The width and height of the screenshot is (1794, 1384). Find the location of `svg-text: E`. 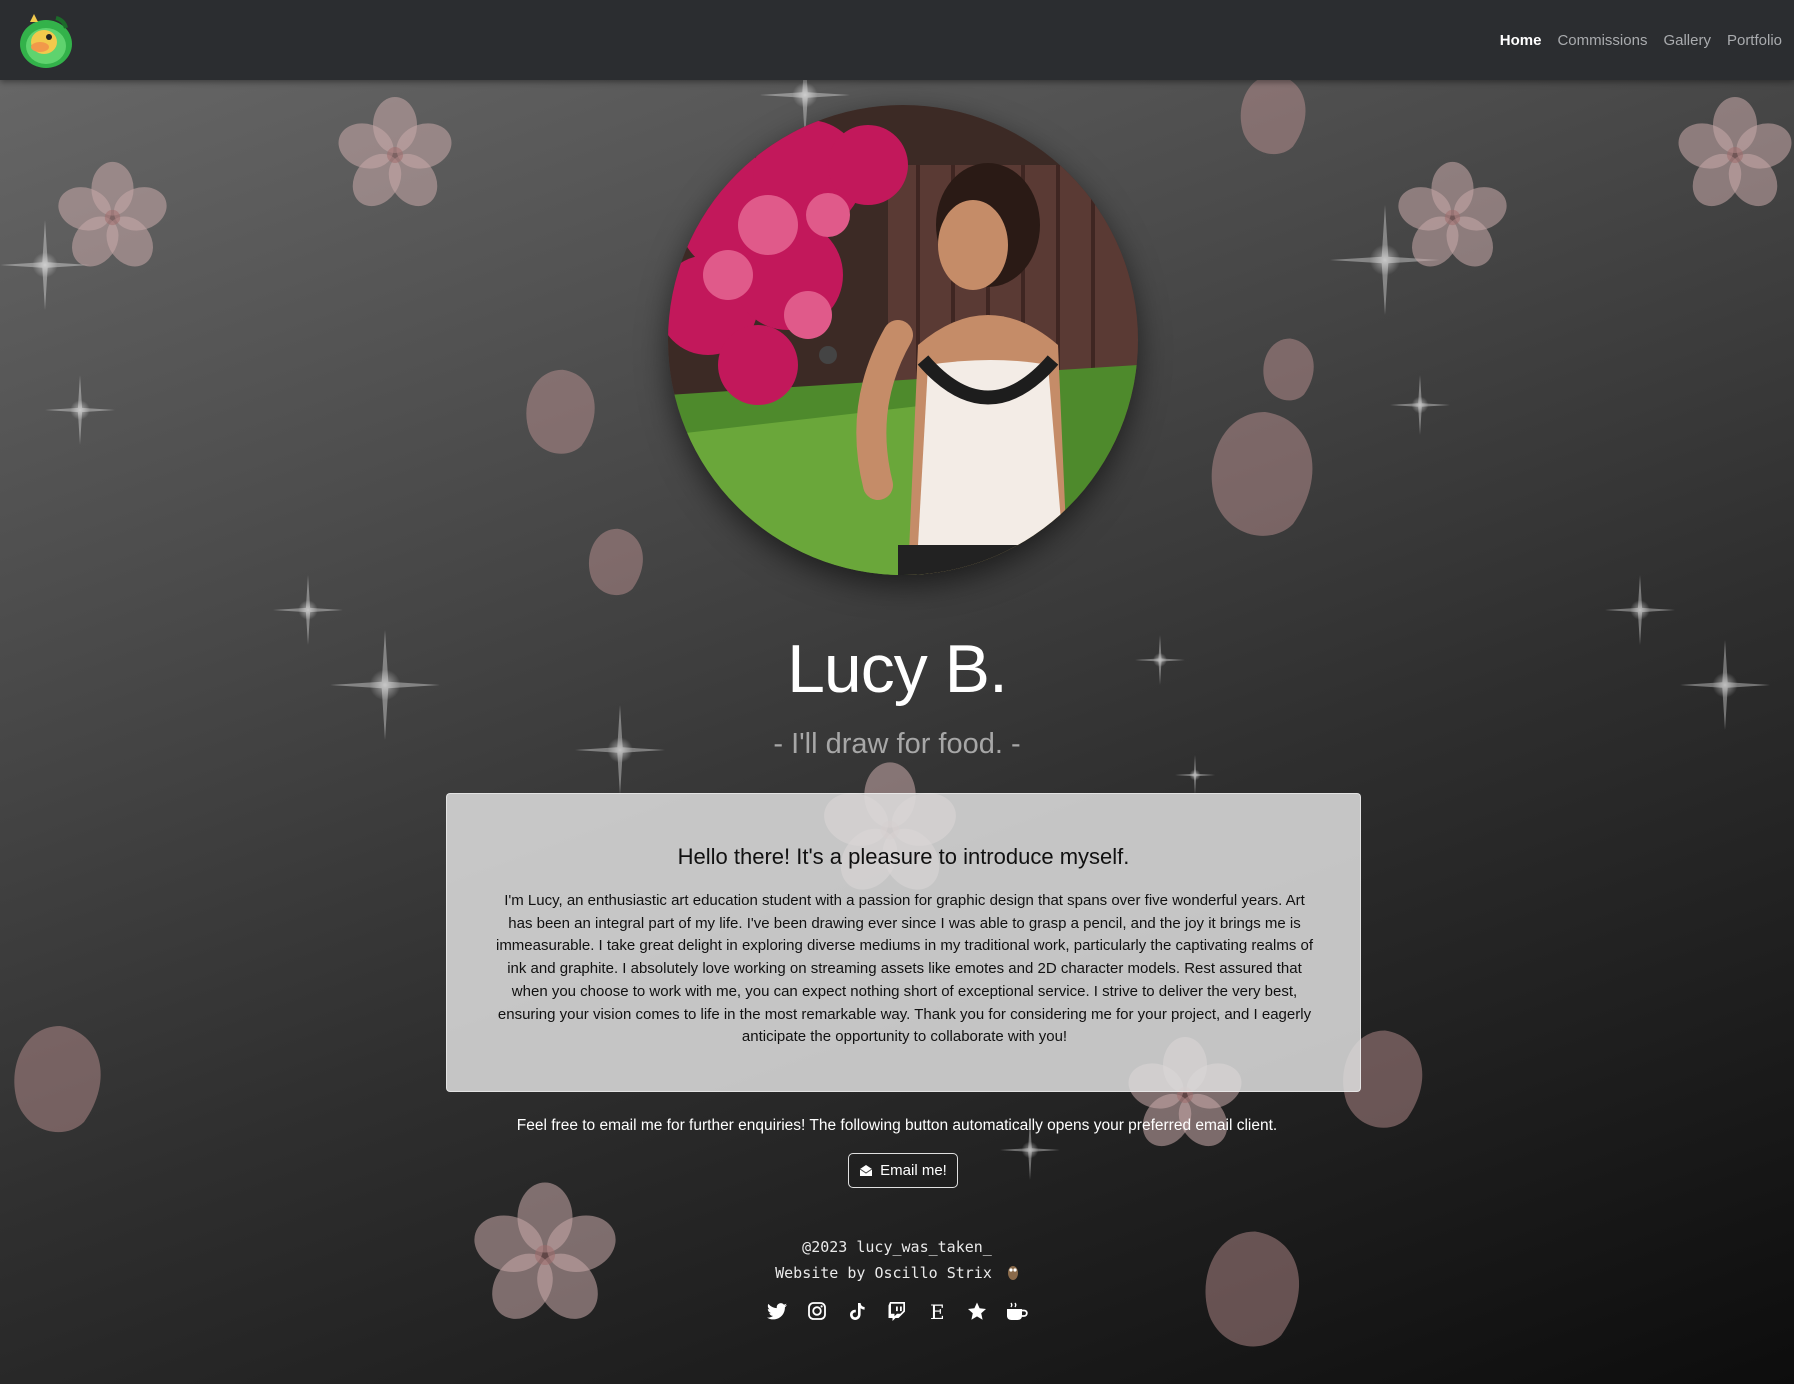

svg-text: E is located at coordinates (937, 1311).